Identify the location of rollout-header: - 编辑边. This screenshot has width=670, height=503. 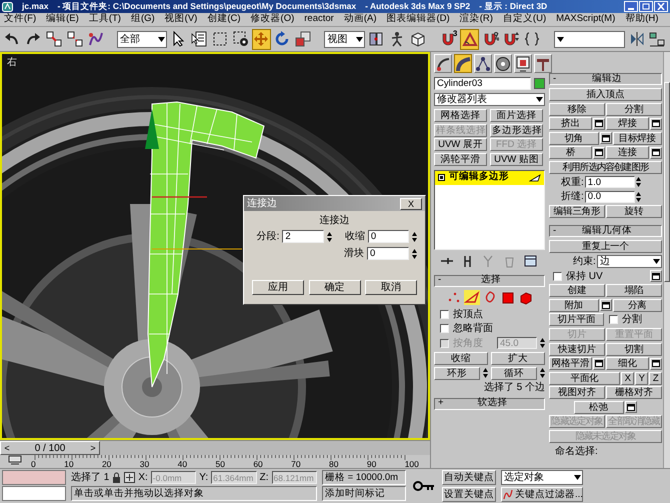
(605, 79).